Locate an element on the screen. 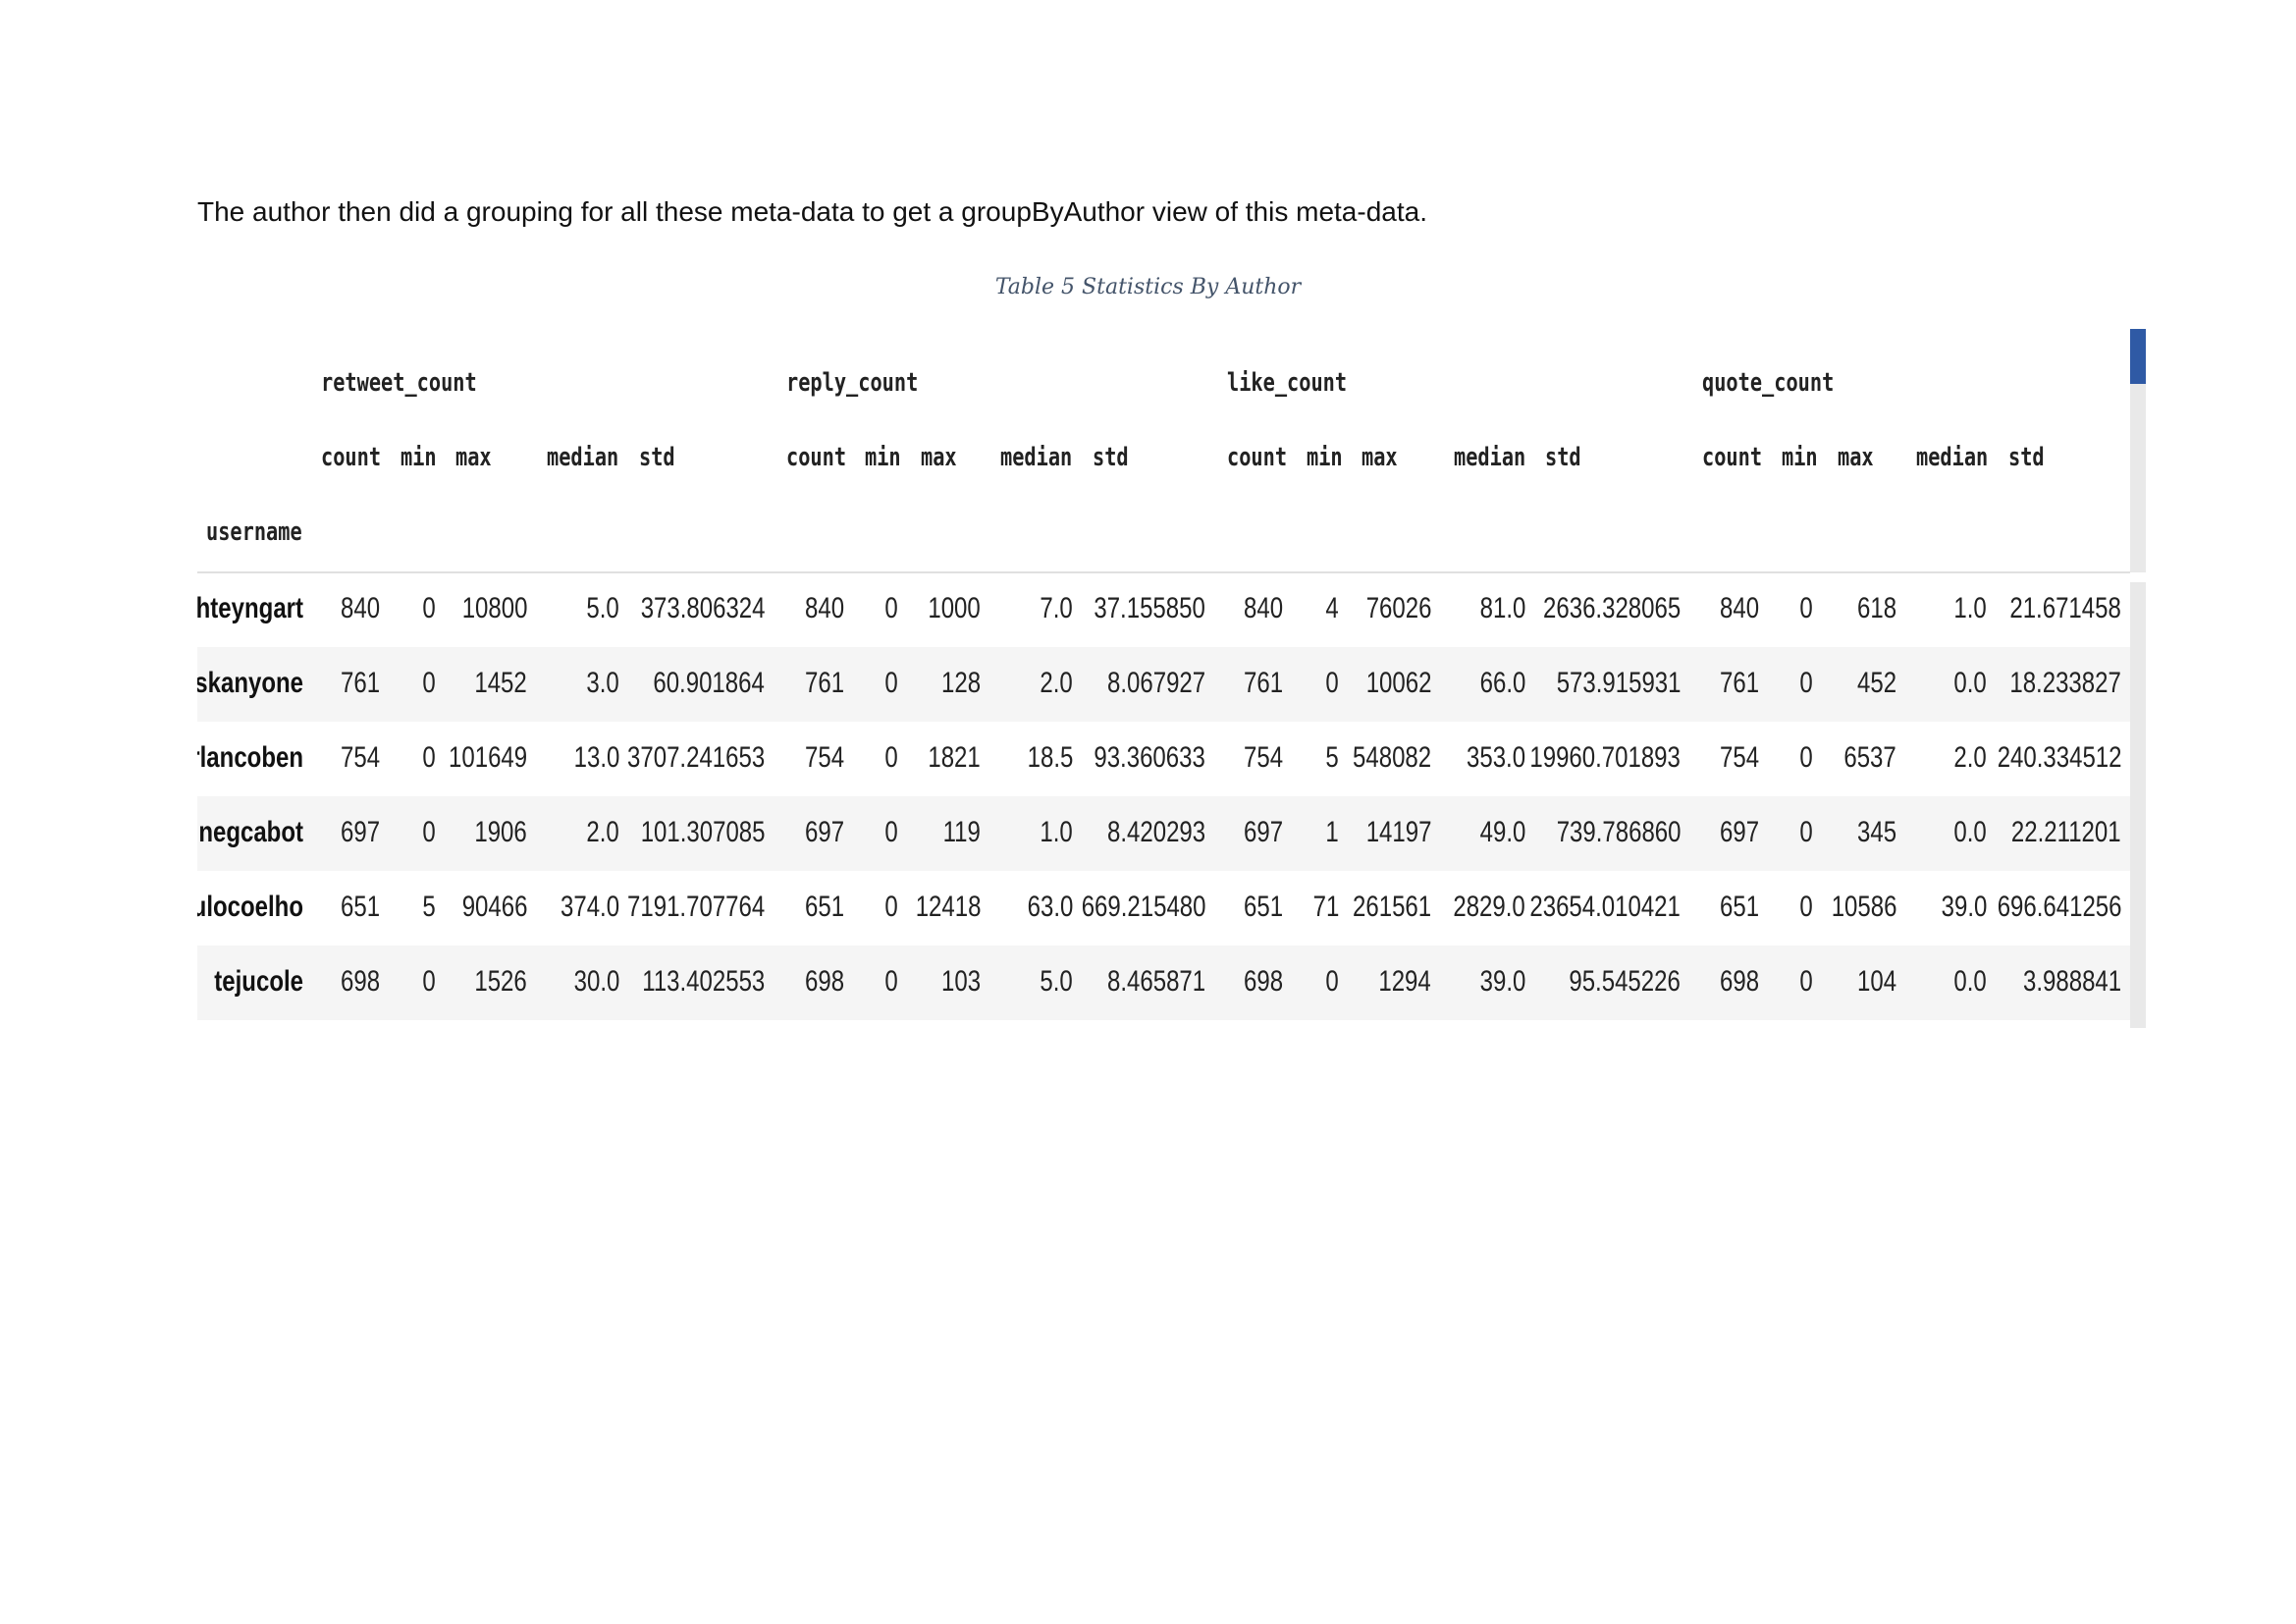 The width and height of the screenshot is (2296, 1624). row-username: rlancoben is located at coordinates (250, 757).